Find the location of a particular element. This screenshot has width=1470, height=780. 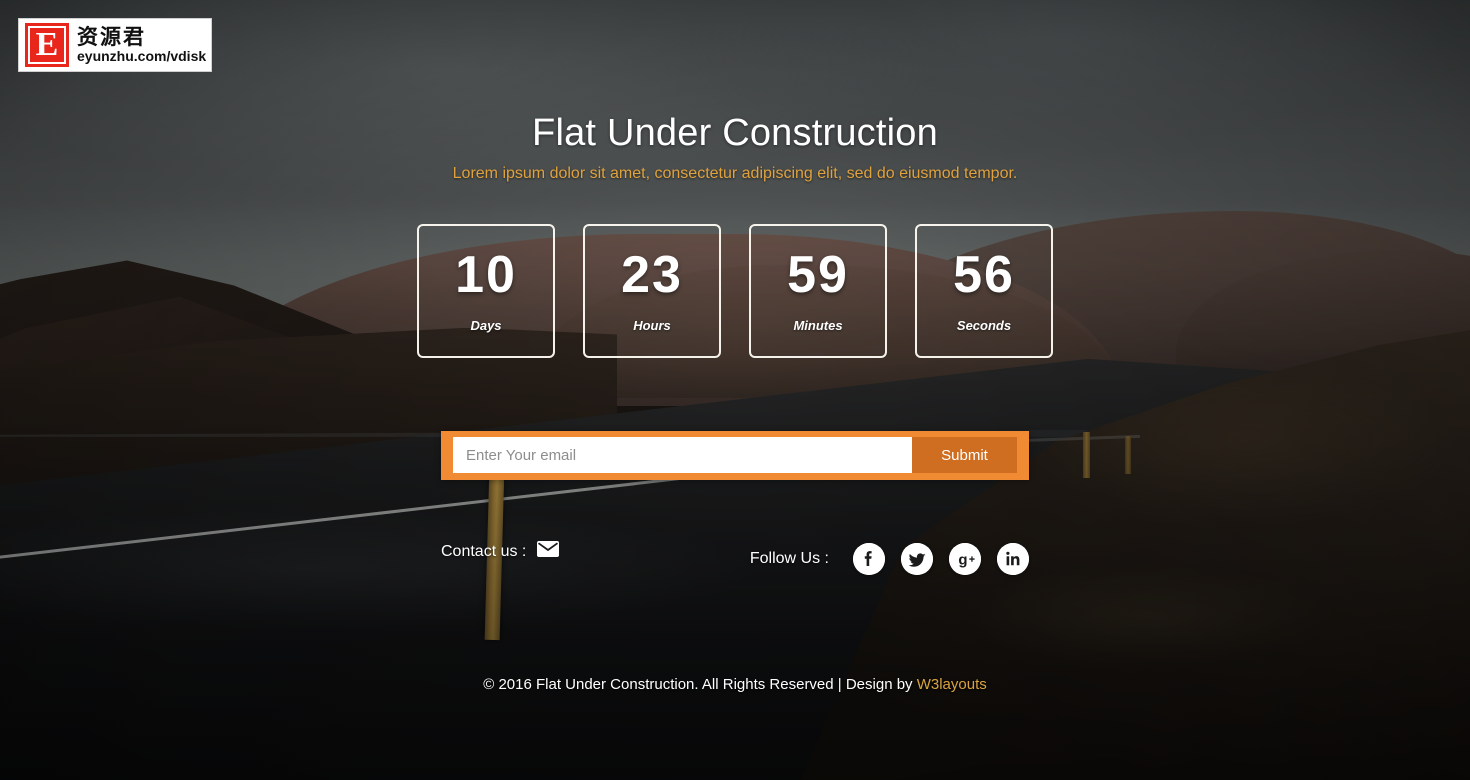

countdown-unit-minutes: 59 Minutes is located at coordinates (818, 291).